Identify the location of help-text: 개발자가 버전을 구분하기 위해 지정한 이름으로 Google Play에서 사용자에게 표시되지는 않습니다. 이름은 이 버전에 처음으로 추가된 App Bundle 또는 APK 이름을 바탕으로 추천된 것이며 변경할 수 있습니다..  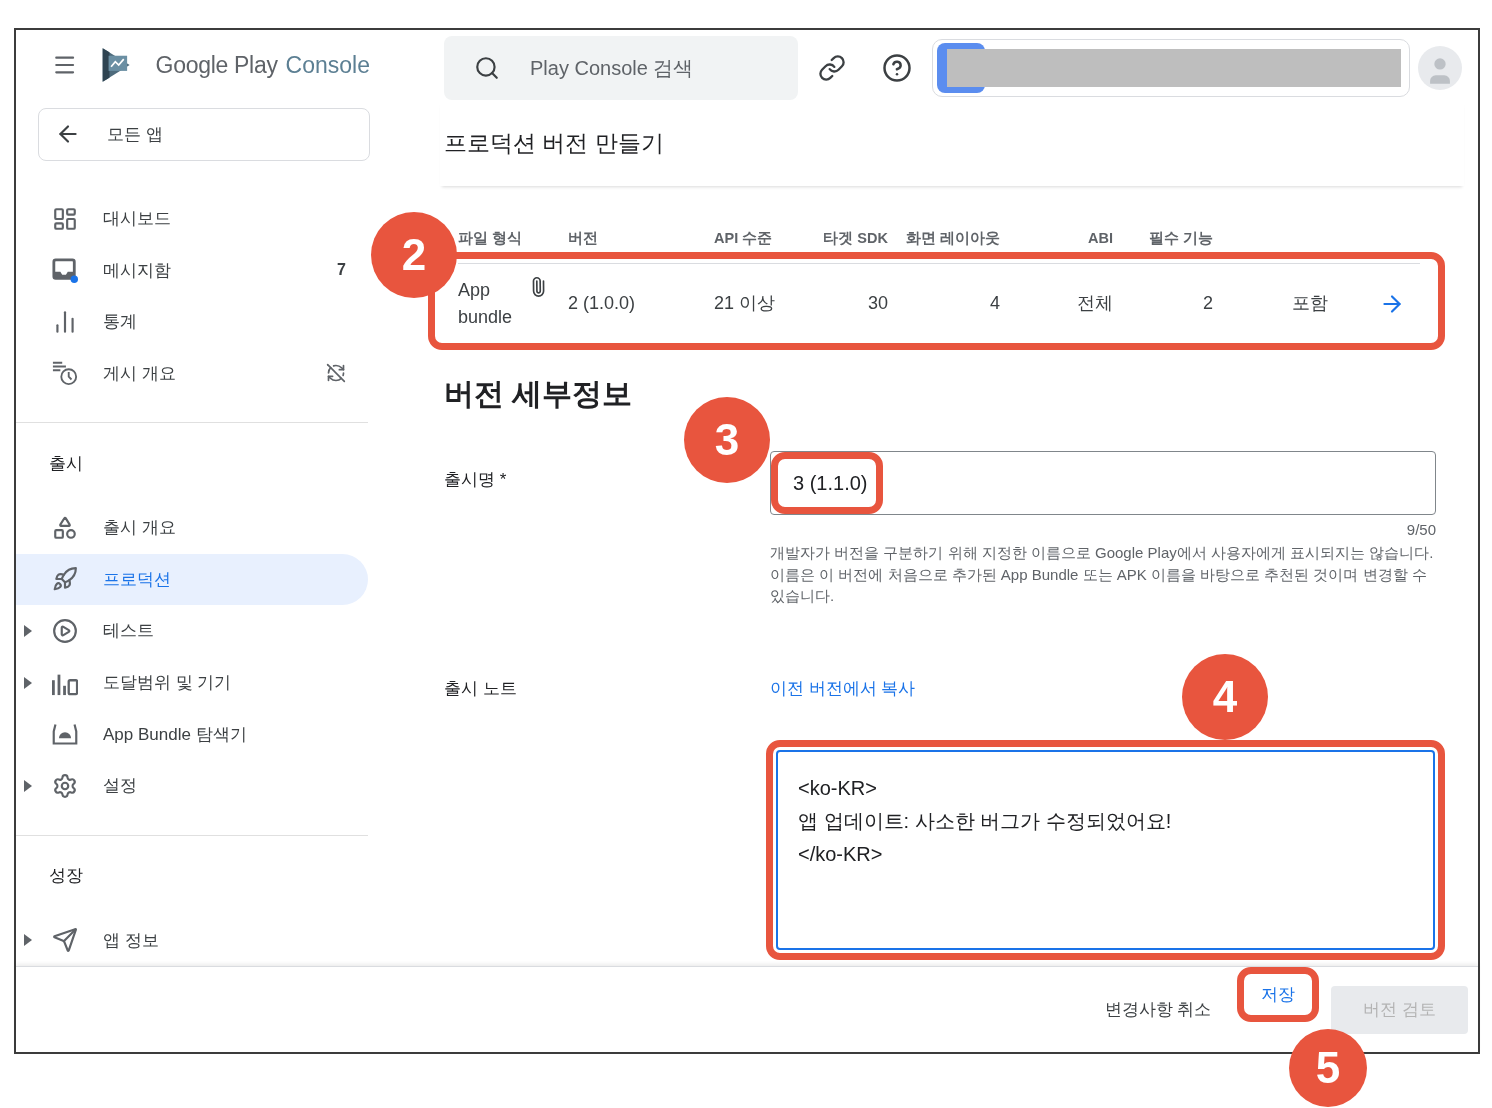
(1102, 574).